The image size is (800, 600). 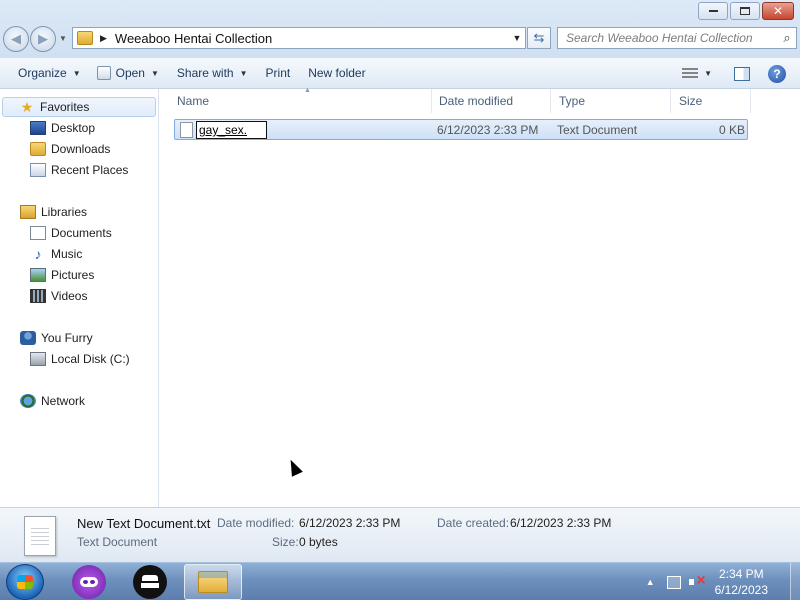 I want to click on views-dropdown-icon: ▼, so click(x=708, y=73).